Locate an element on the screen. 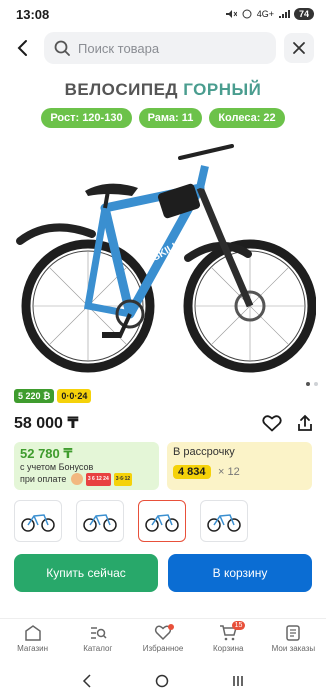 The image size is (326, 699). search-bar is located at coordinates (160, 48).